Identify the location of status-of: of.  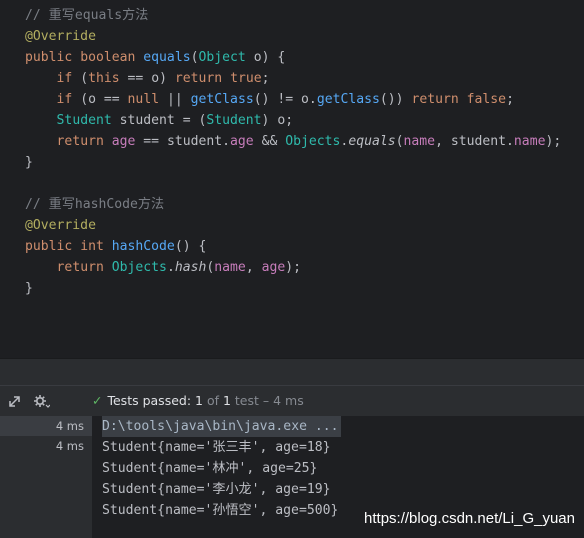
(212, 400).